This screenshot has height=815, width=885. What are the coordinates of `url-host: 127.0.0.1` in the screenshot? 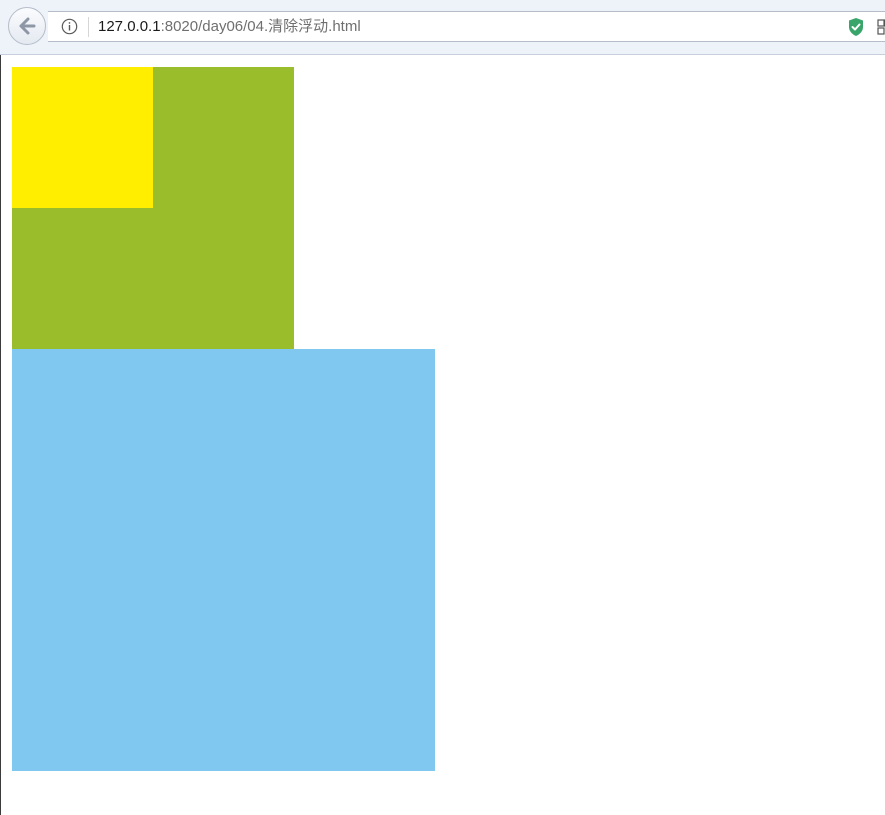 It's located at (129, 26).